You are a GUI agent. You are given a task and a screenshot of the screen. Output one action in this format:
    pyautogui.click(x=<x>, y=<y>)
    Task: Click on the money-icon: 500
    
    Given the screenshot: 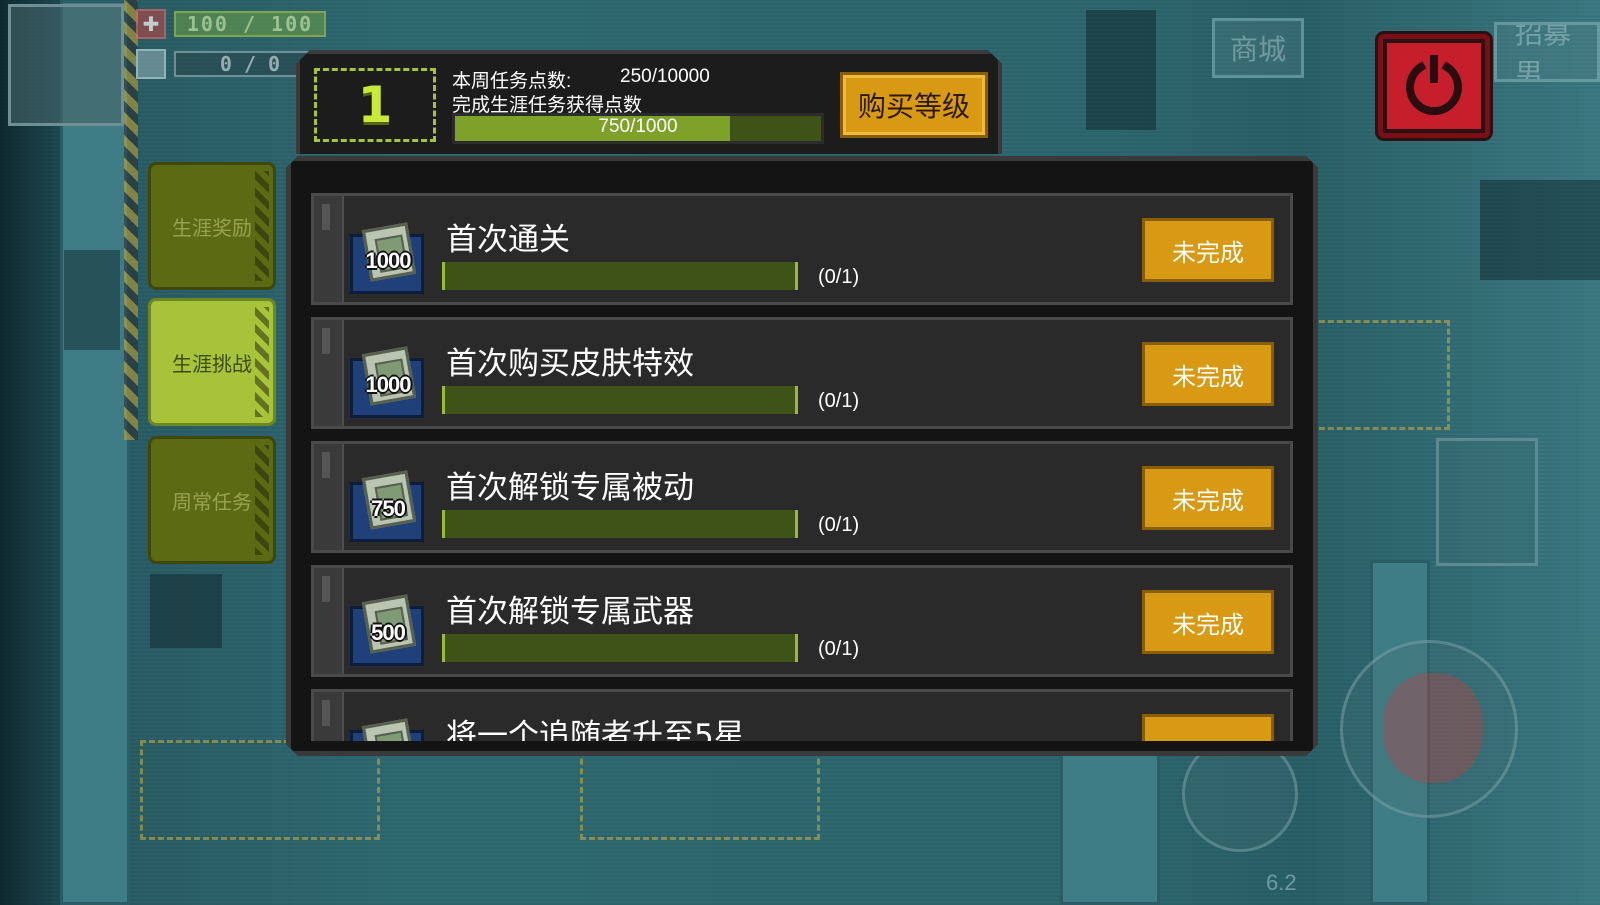 What is the action you would take?
    pyautogui.click(x=388, y=632)
    